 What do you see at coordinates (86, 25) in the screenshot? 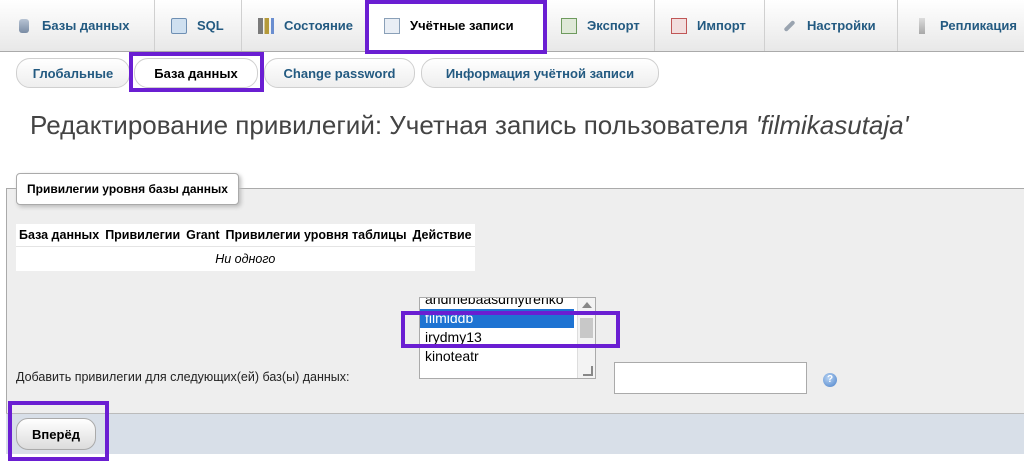
I see `tab-databases-label: Базы данных` at bounding box center [86, 25].